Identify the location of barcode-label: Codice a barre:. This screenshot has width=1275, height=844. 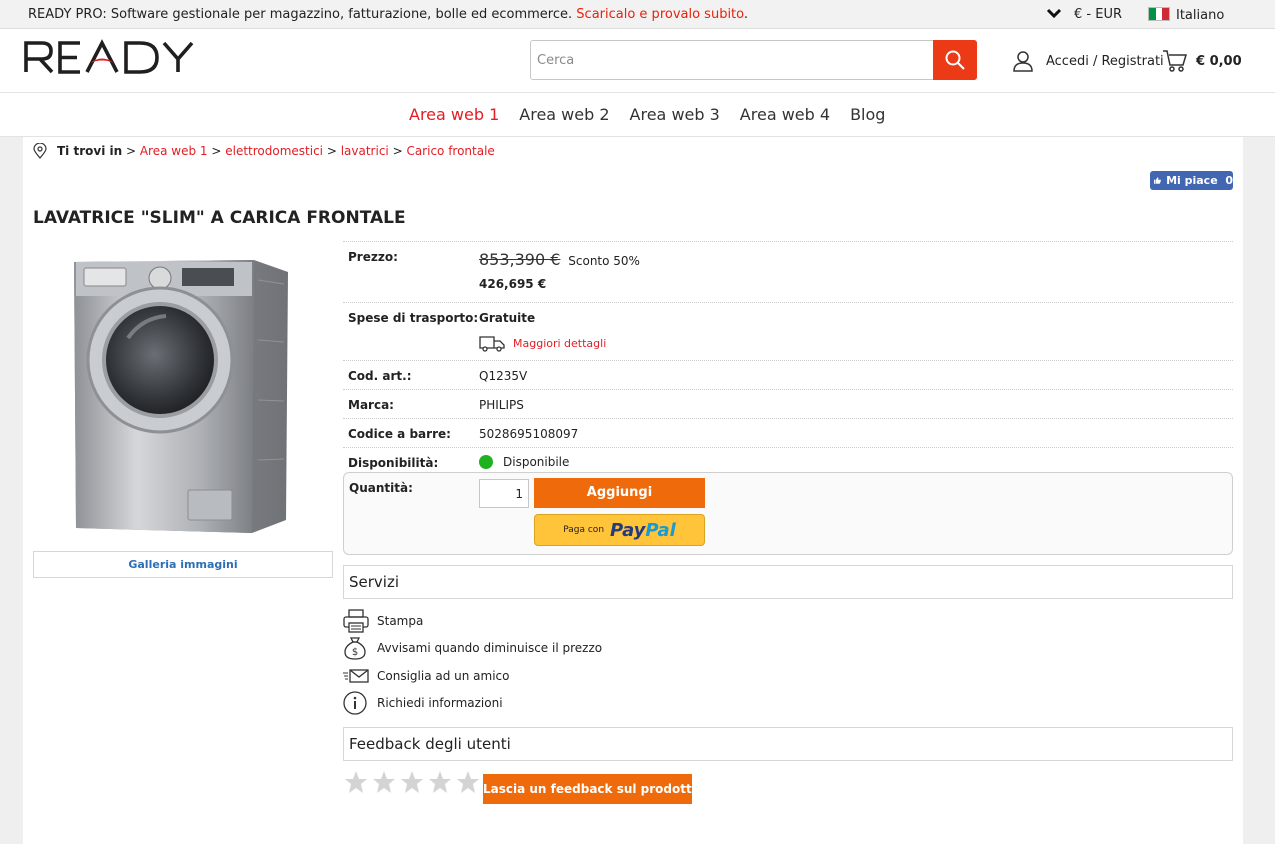
(399, 434).